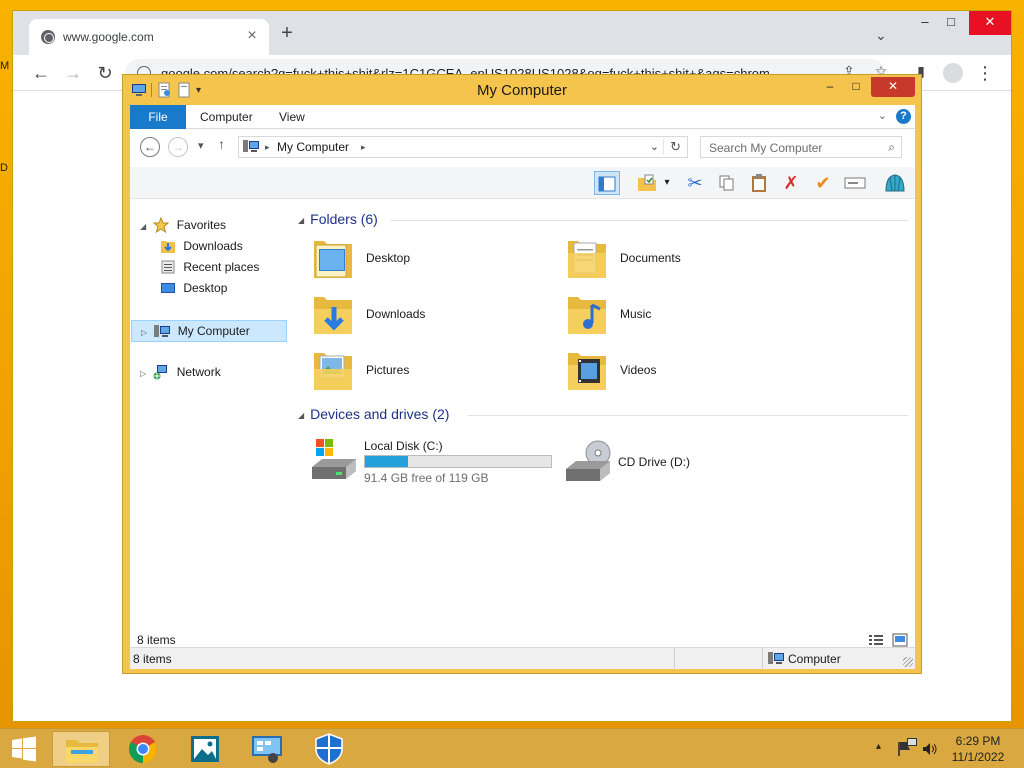 This screenshot has height=768, width=1024. I want to click on rename-button, so click(855, 183).